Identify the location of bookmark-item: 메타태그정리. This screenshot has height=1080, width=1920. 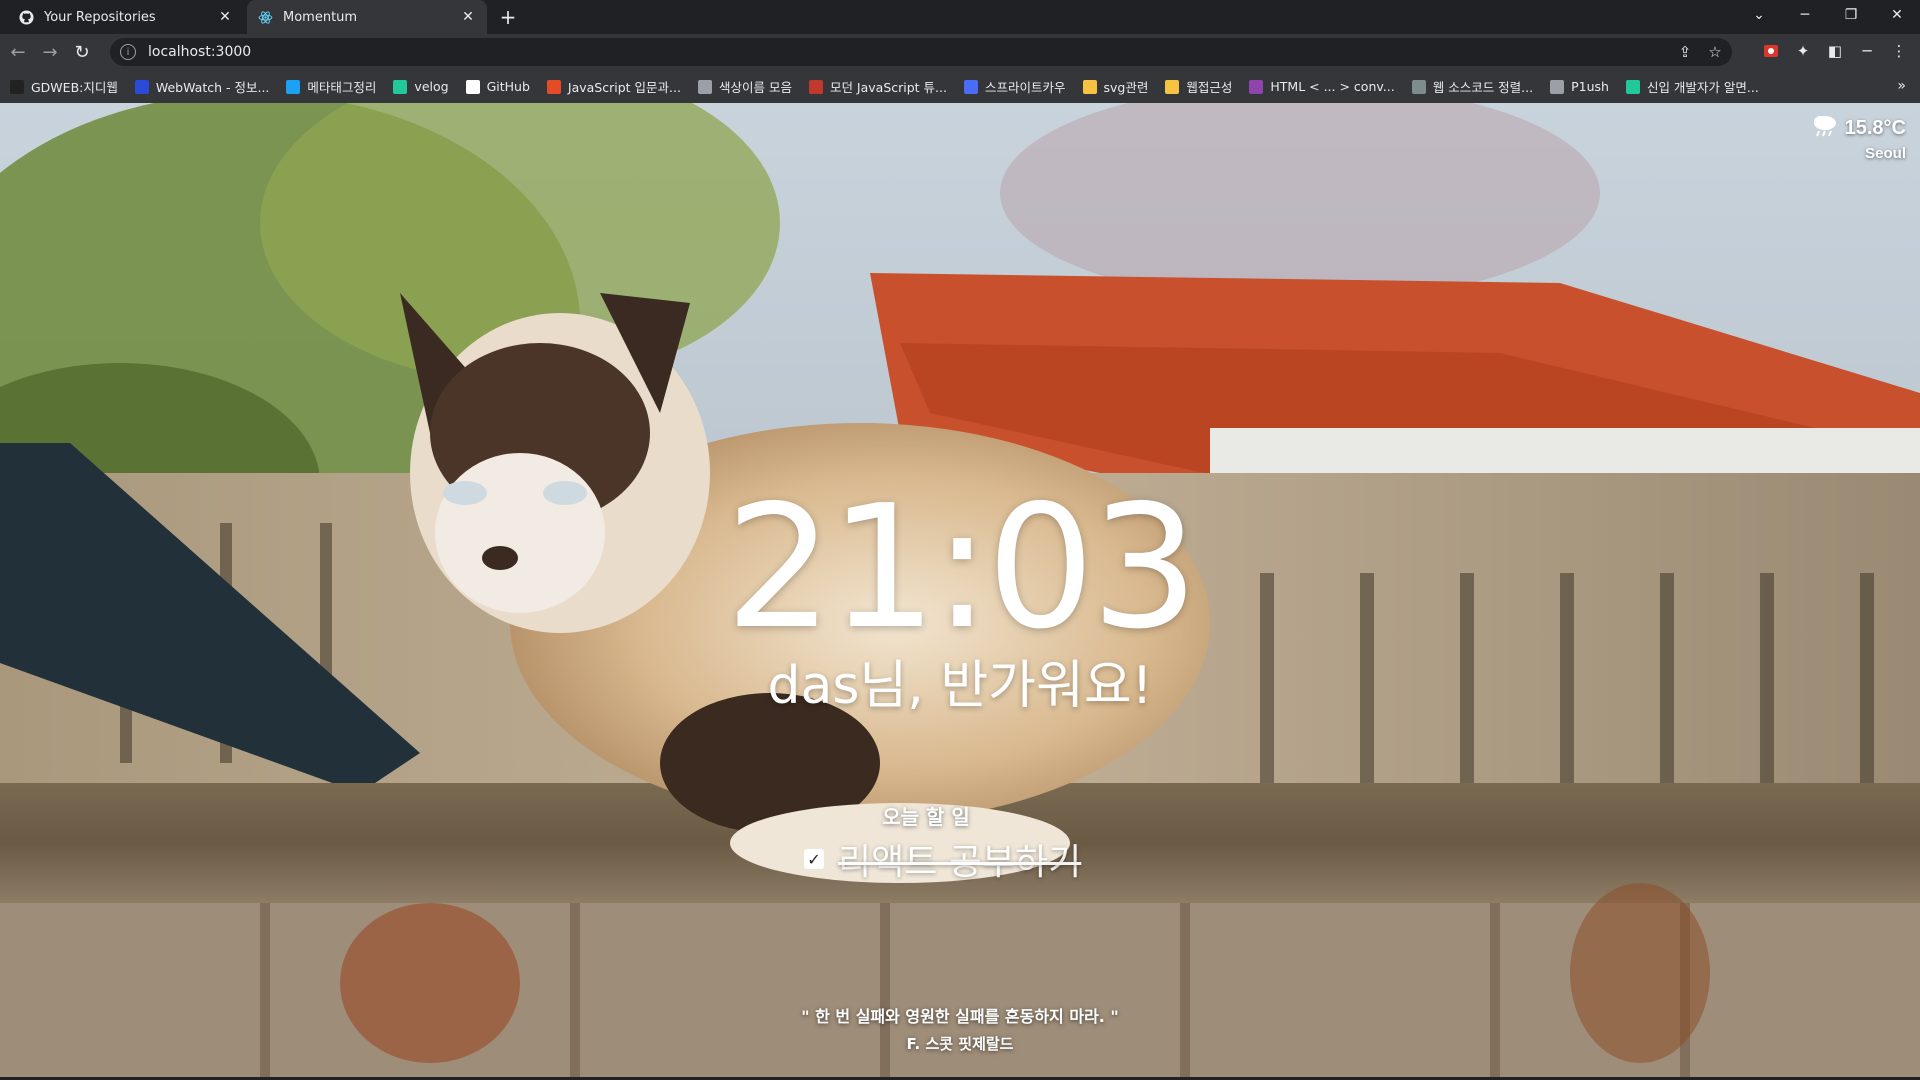
(331, 86).